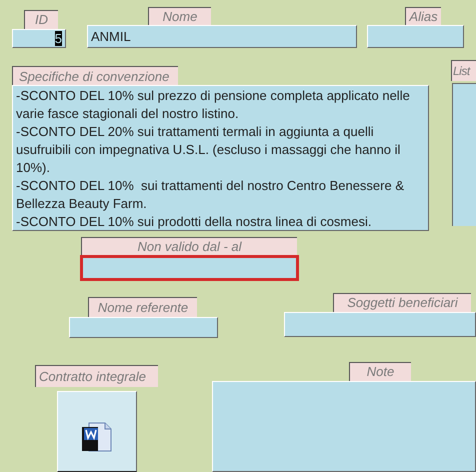 This screenshot has width=476, height=472. What do you see at coordinates (222, 36) in the screenshot?
I see `input-field: ANMIL` at bounding box center [222, 36].